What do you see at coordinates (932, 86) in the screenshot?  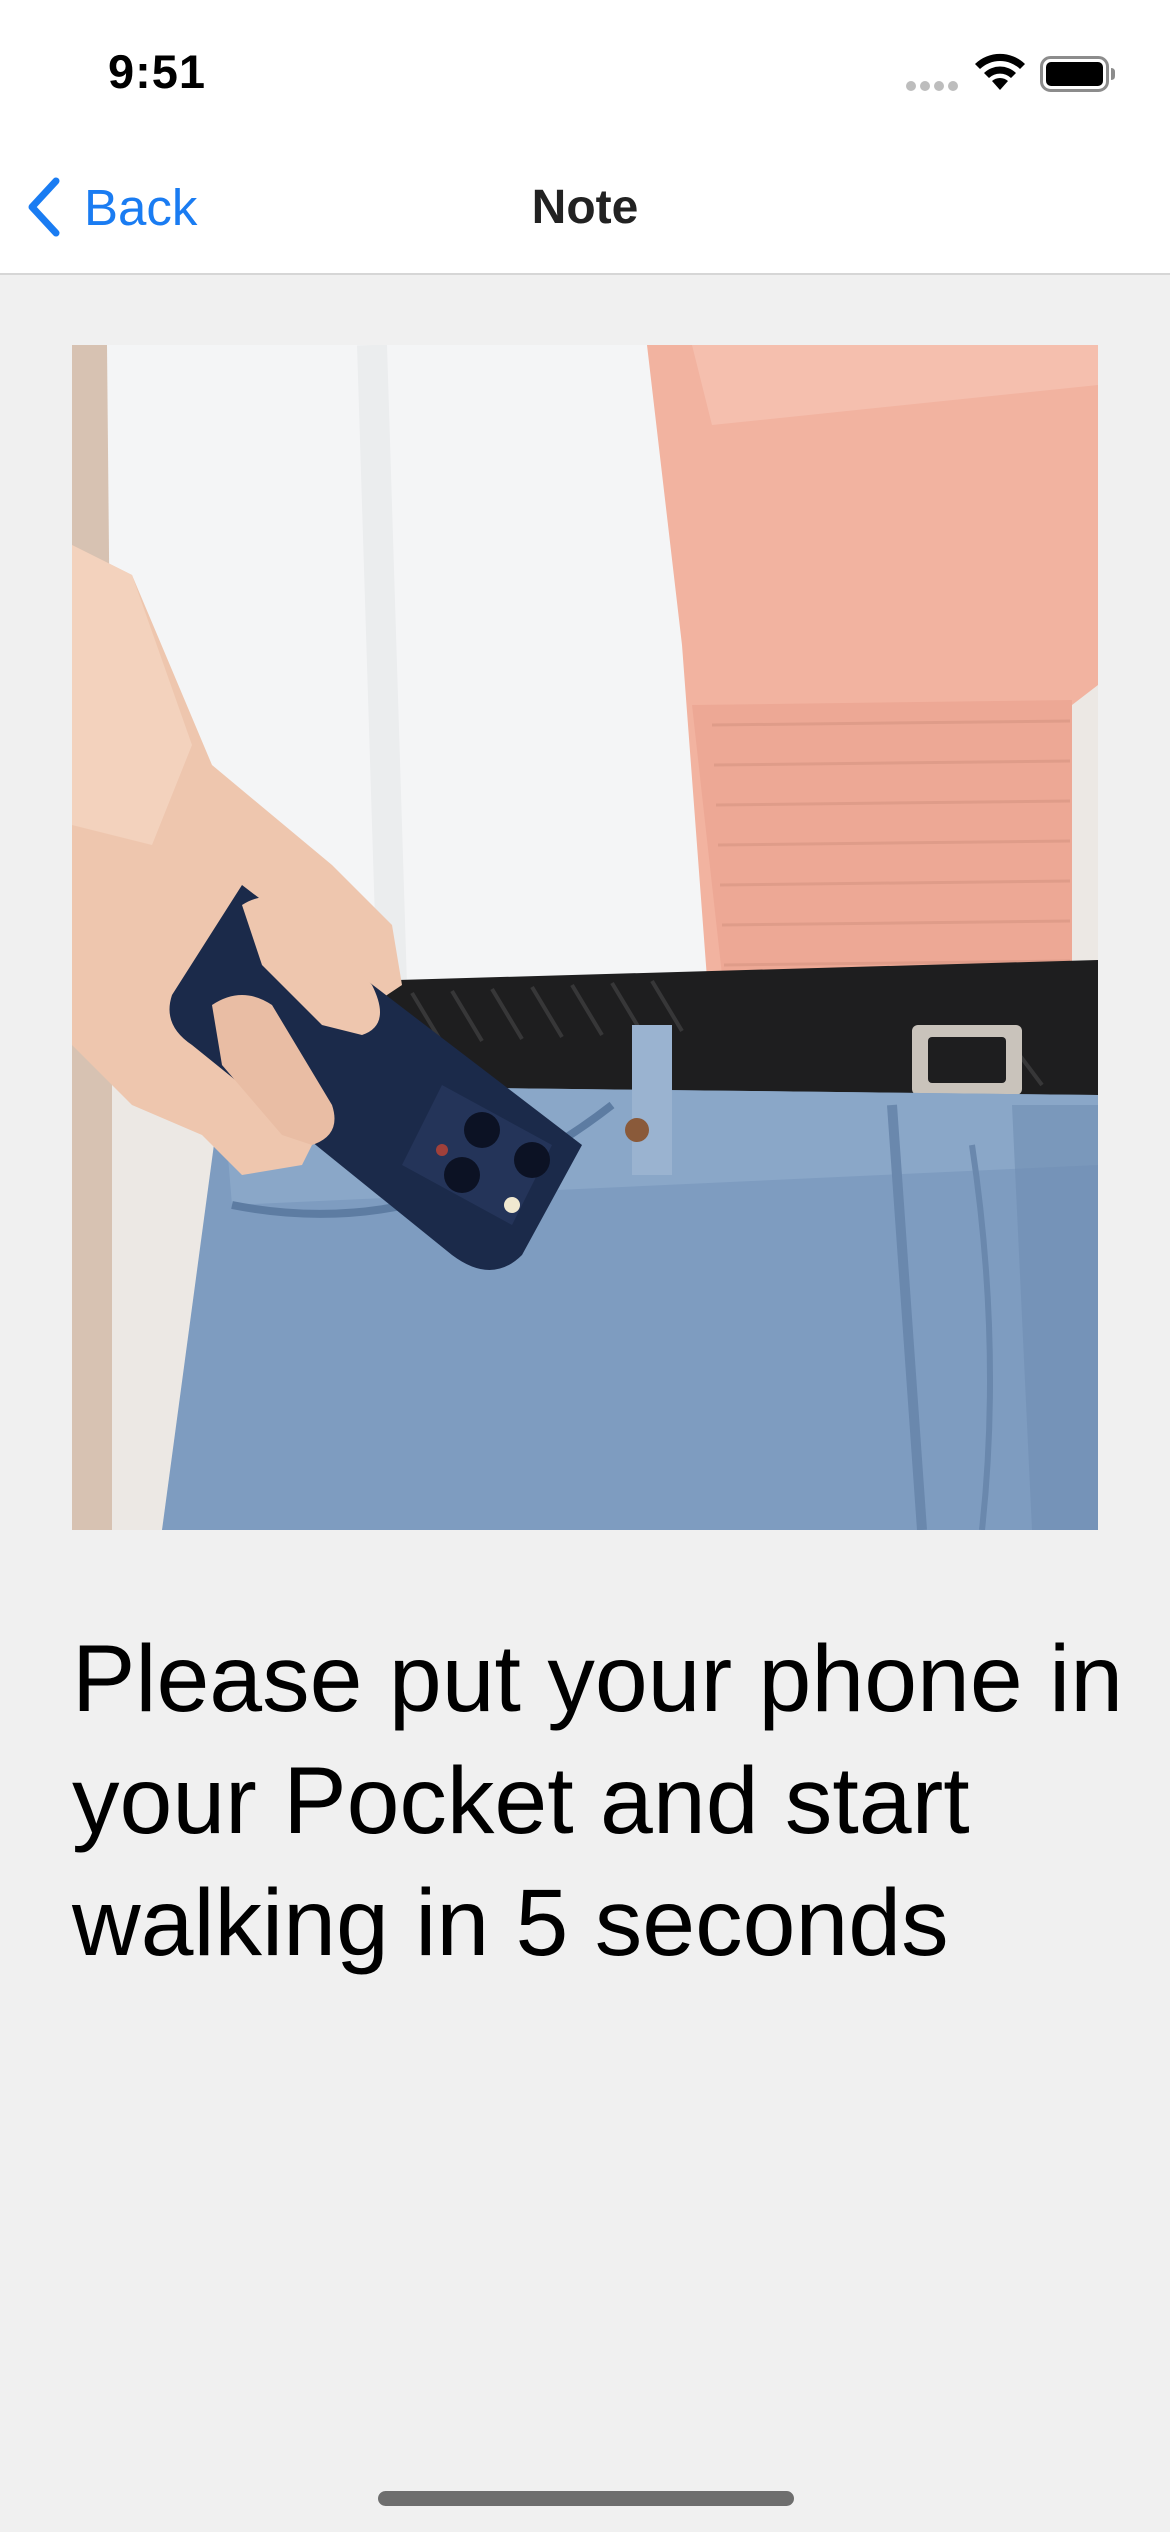 I see `cellular-signal-icon` at bounding box center [932, 86].